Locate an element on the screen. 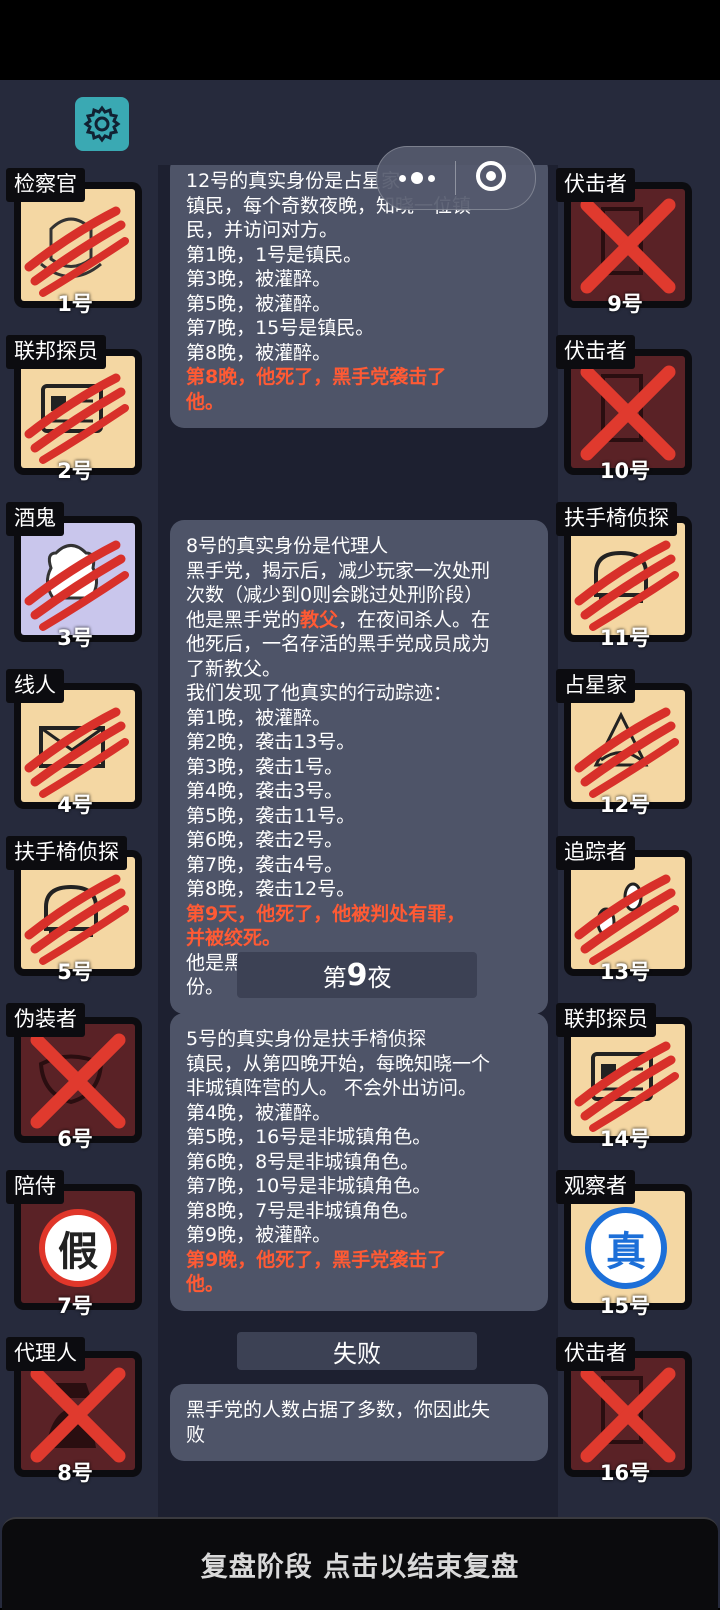 This screenshot has width=720, height=1610. player-number: 5号 is located at coordinates (75, 972).